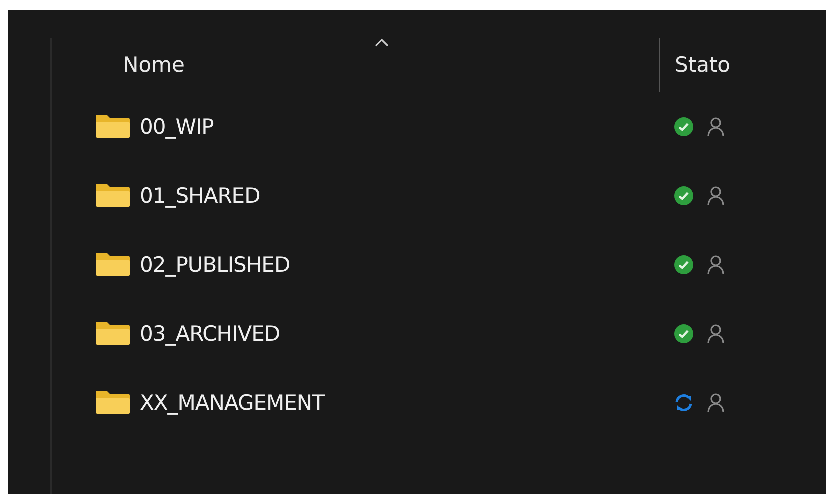 This screenshot has width=826, height=494. I want to click on folder-name: 01_SHARED, so click(200, 196).